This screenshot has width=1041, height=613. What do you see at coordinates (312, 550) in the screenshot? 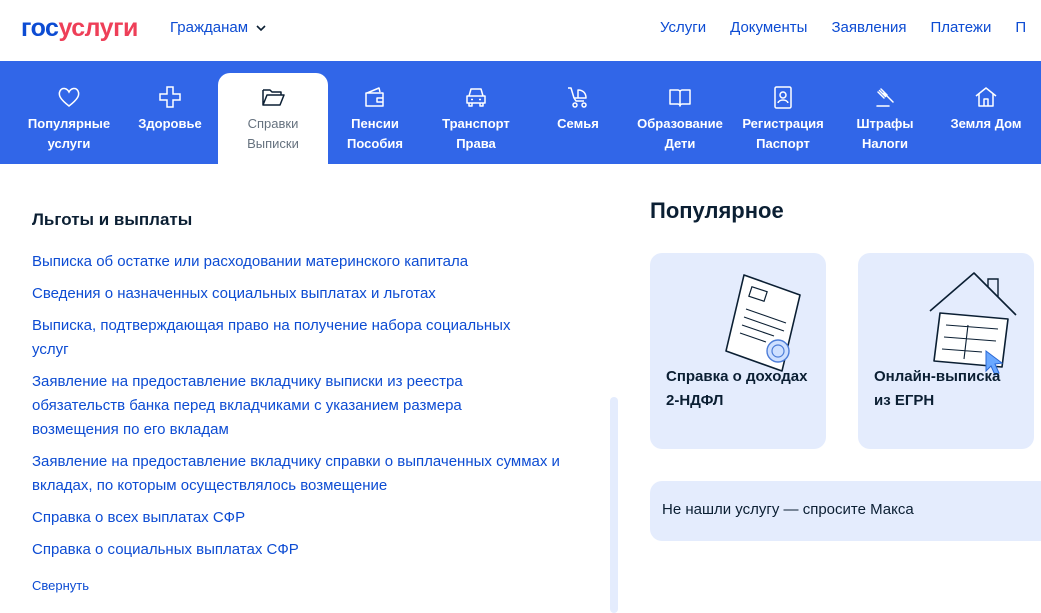
I see `service-link: Справка о социальных выплатах СФР` at bounding box center [312, 550].